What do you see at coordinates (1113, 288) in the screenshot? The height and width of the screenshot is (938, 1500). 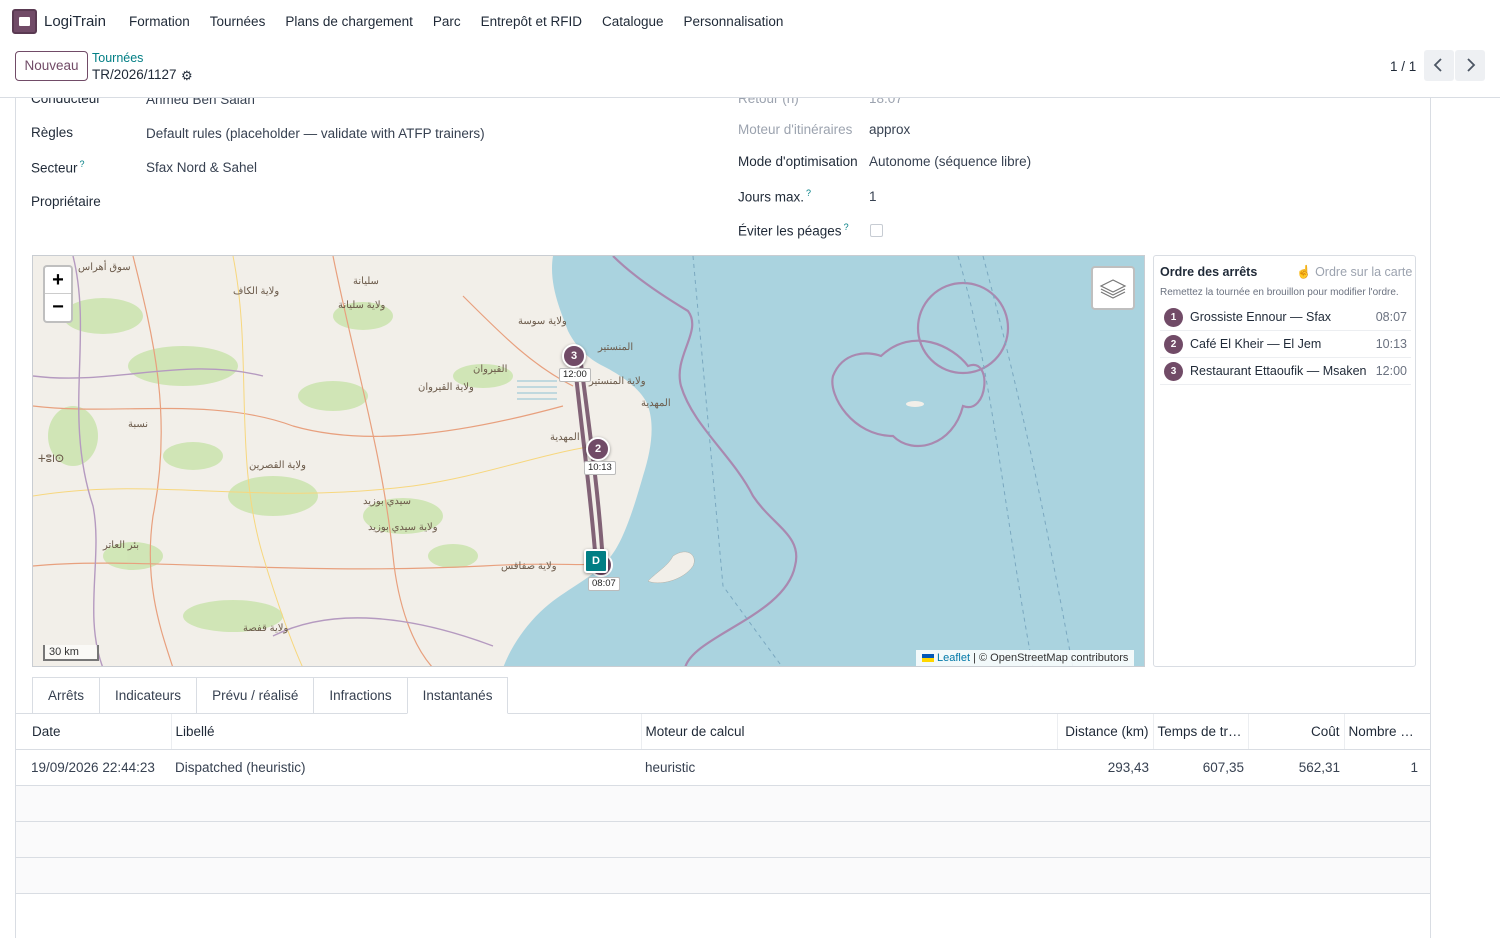 I see `layers-button` at bounding box center [1113, 288].